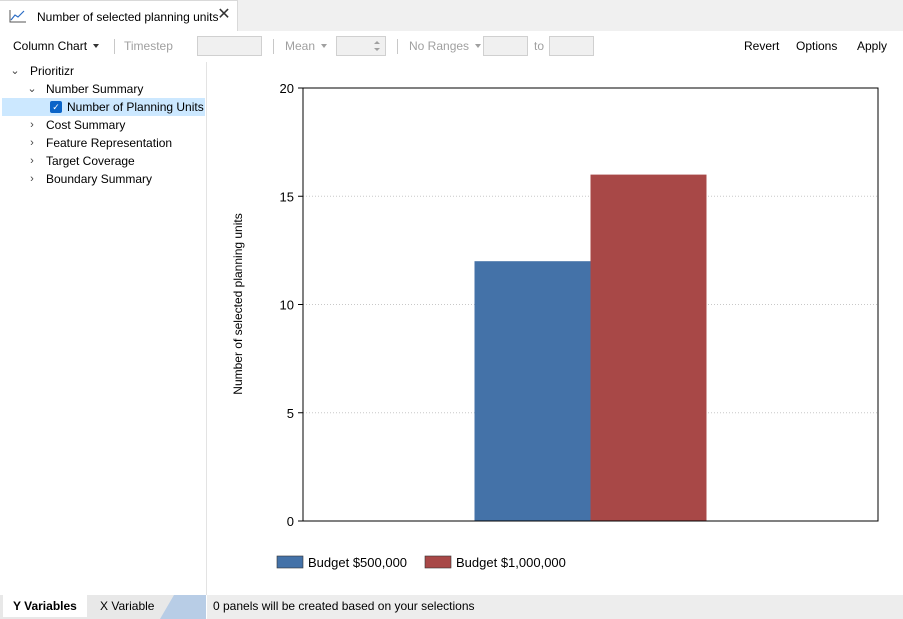 This screenshot has width=903, height=619. What do you see at coordinates (109, 143) in the screenshot?
I see `tree-node-label: Feature Representation` at bounding box center [109, 143].